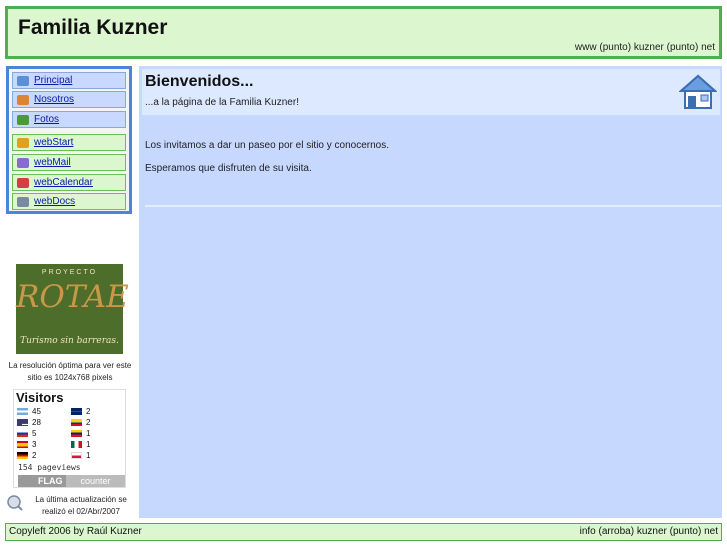 This screenshot has width=727, height=545. Describe the element at coordinates (49, 467) in the screenshot. I see `pageviews-count: 154 pageviews` at that location.